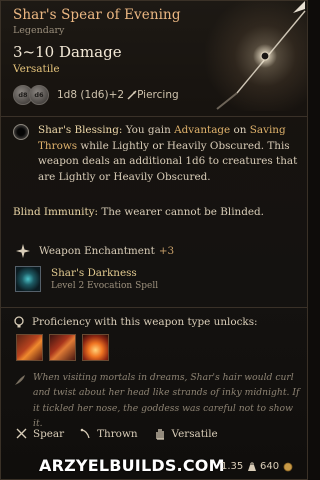  Describe the element at coordinates (159, 434) in the screenshot. I see `hand-icon` at that location.